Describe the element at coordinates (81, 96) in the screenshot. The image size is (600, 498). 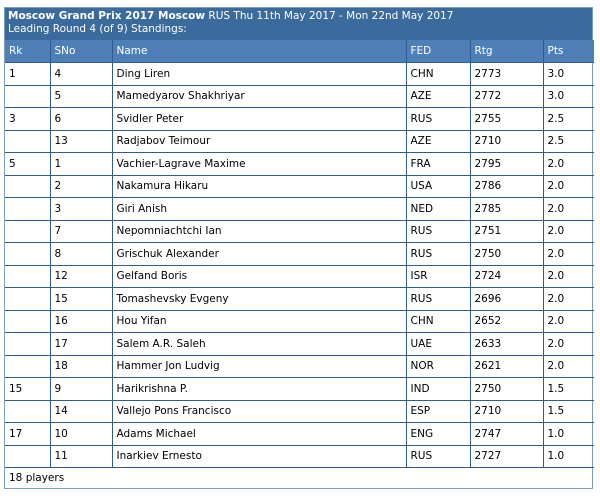
I see `cell-start-number: 5` at that location.